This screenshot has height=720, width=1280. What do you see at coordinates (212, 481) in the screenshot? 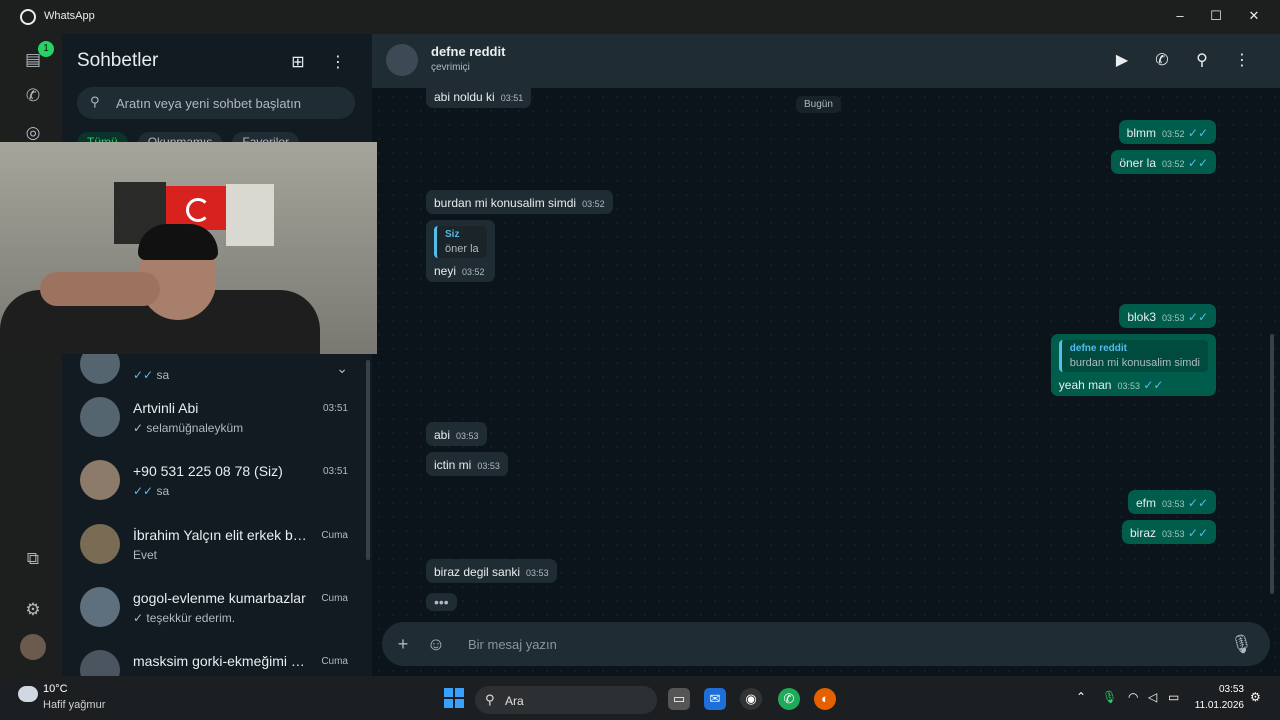
I see `list-item: +90 531 225 08 78 (Siz) 03:51 ✓✓ sa` at bounding box center [212, 481].